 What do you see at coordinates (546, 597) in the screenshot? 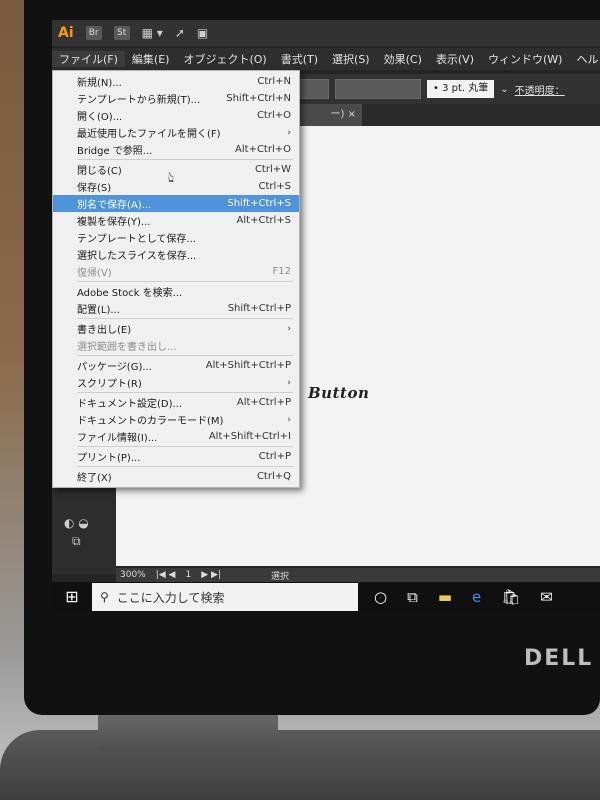
I see `mail-icon: ✉` at bounding box center [546, 597].